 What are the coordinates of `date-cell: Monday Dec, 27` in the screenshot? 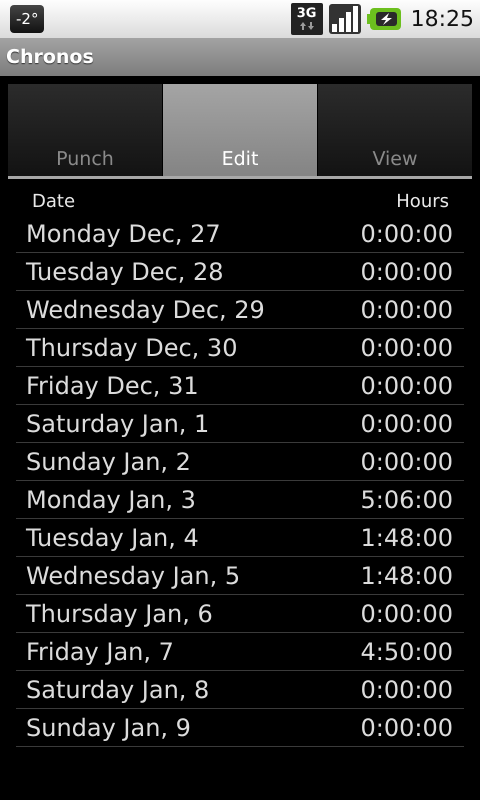 It's located at (123, 234).